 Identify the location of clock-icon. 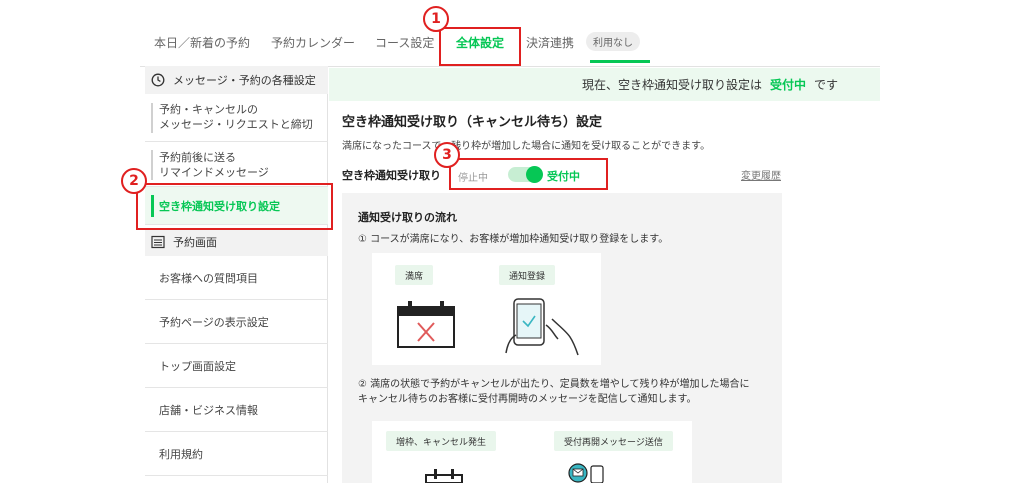
(158, 80).